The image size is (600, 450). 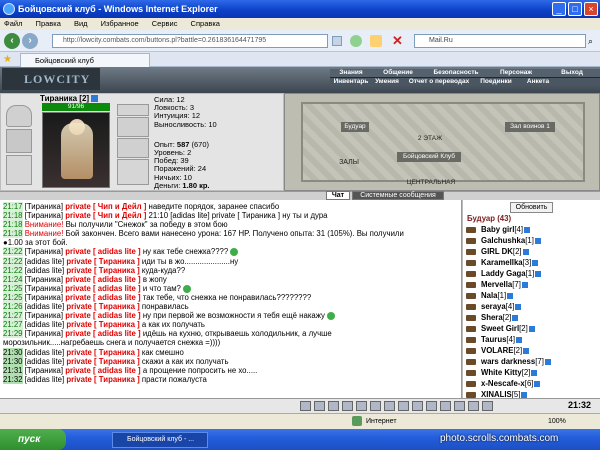 What do you see at coordinates (508, 361) in the screenshot?
I see `user-name: wars darkness` at bounding box center [508, 361].